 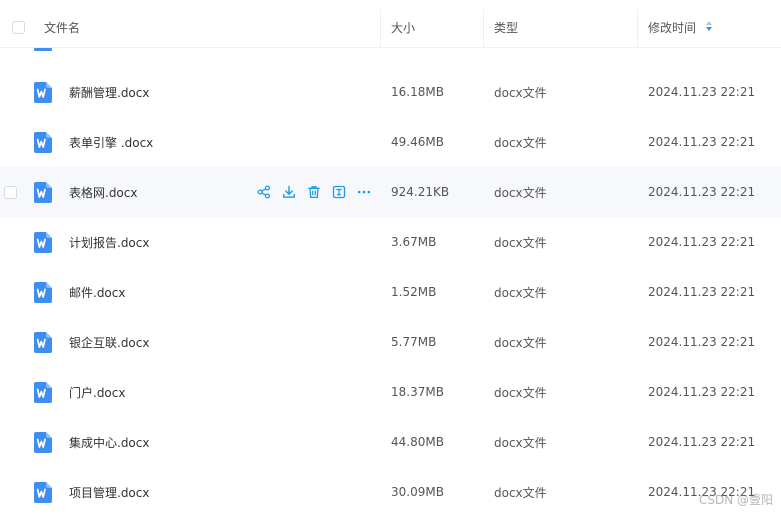 What do you see at coordinates (109, 242) in the screenshot?
I see `file-name: 计划报告.docx` at bounding box center [109, 242].